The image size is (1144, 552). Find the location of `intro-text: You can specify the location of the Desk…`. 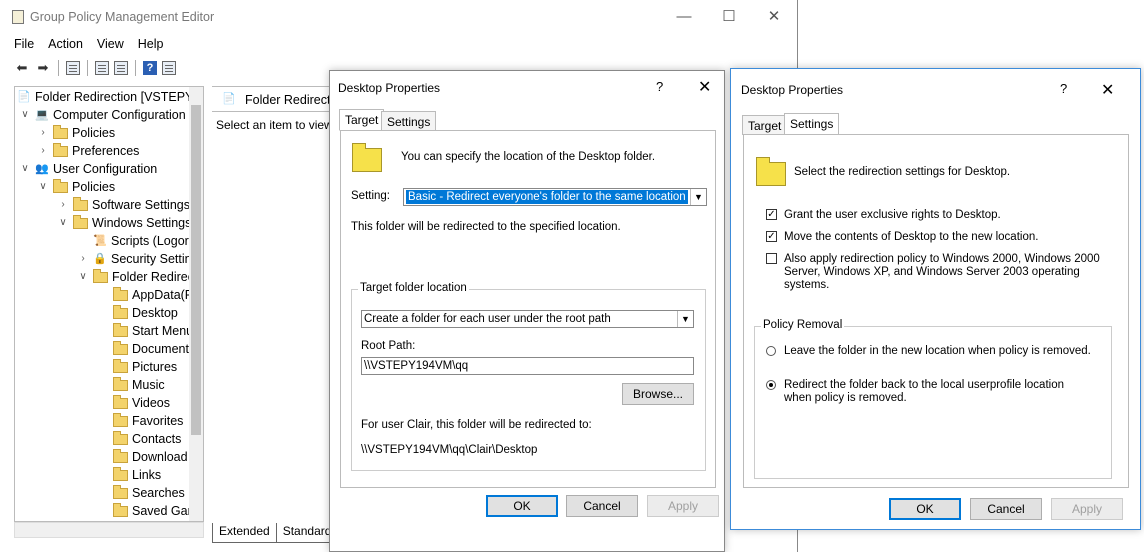

intro-text: You can specify the location of the Desk… is located at coordinates (528, 157).